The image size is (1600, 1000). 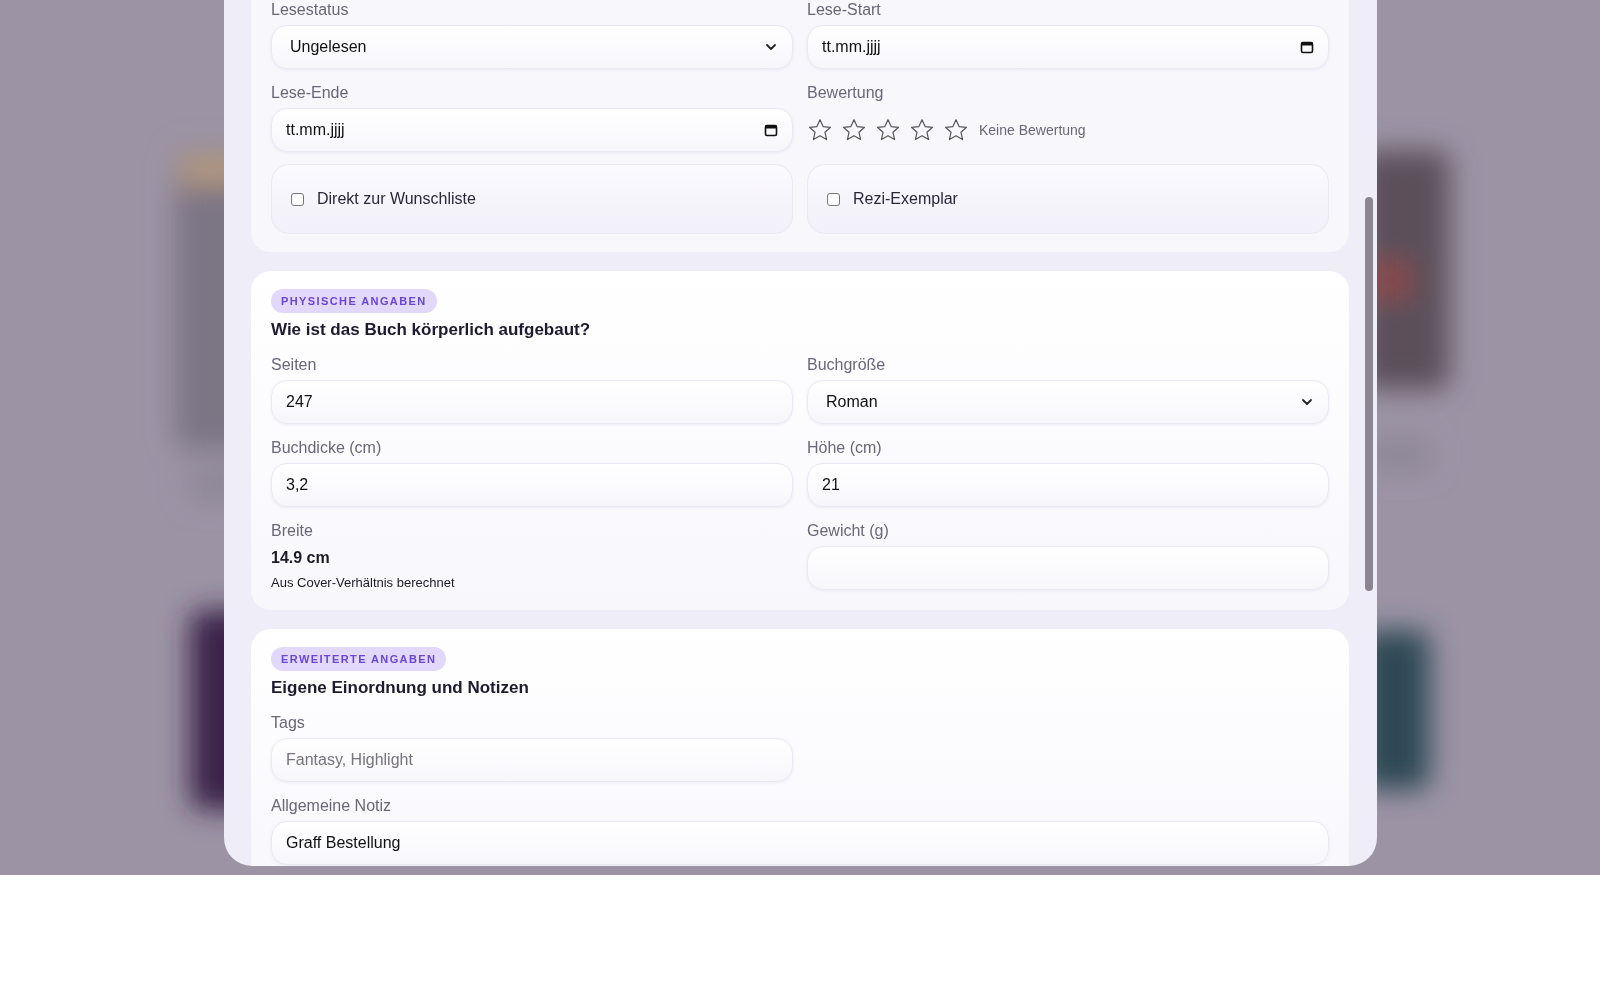 I want to click on dropdown: Roman, so click(x=1068, y=402).